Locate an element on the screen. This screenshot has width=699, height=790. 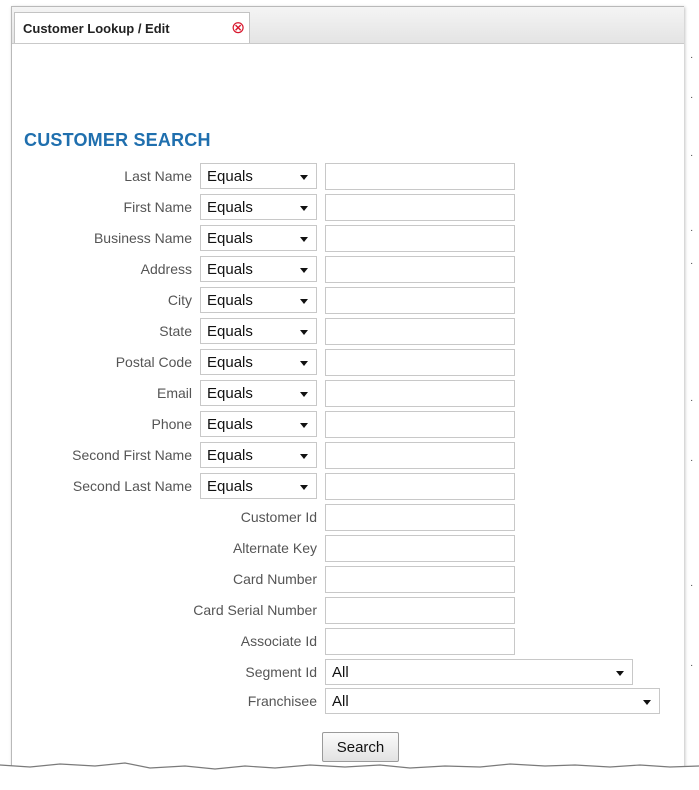
second-last-name-operator-value: Equals is located at coordinates (230, 486).